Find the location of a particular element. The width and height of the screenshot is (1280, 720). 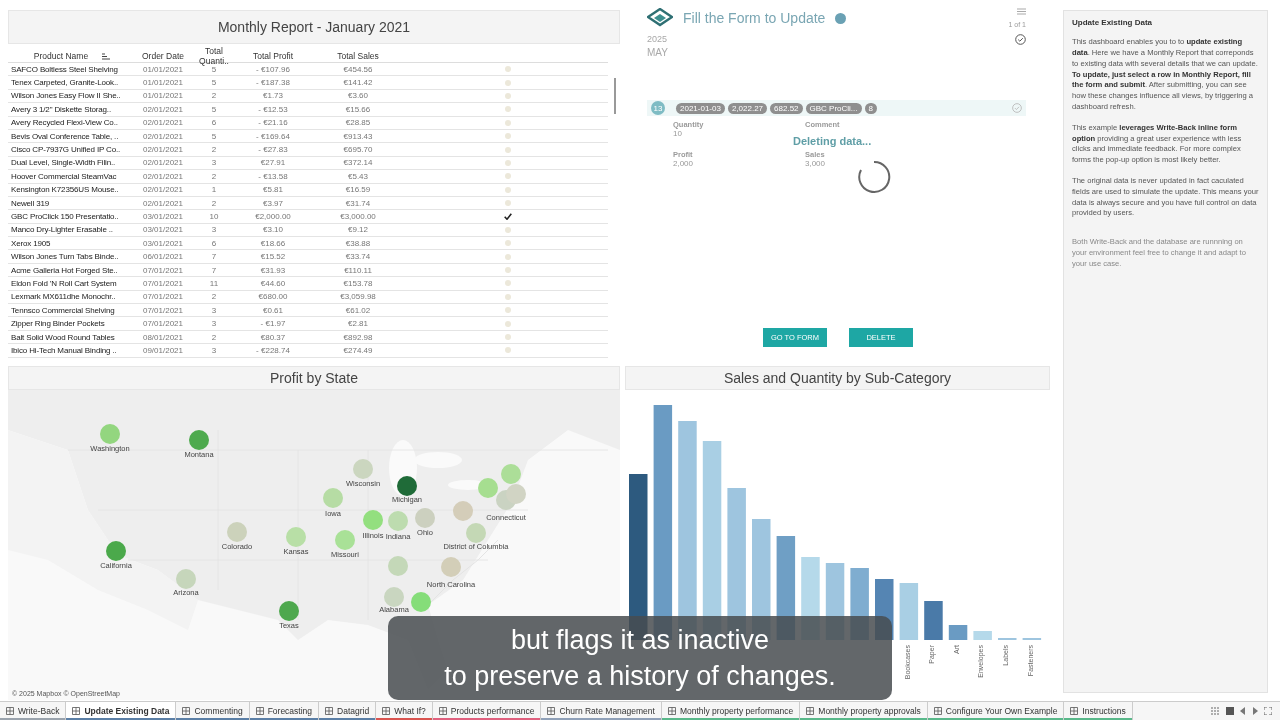

table-cell-text: Manco Dry-Lighter Erasable .. is located at coordinates (62, 230).